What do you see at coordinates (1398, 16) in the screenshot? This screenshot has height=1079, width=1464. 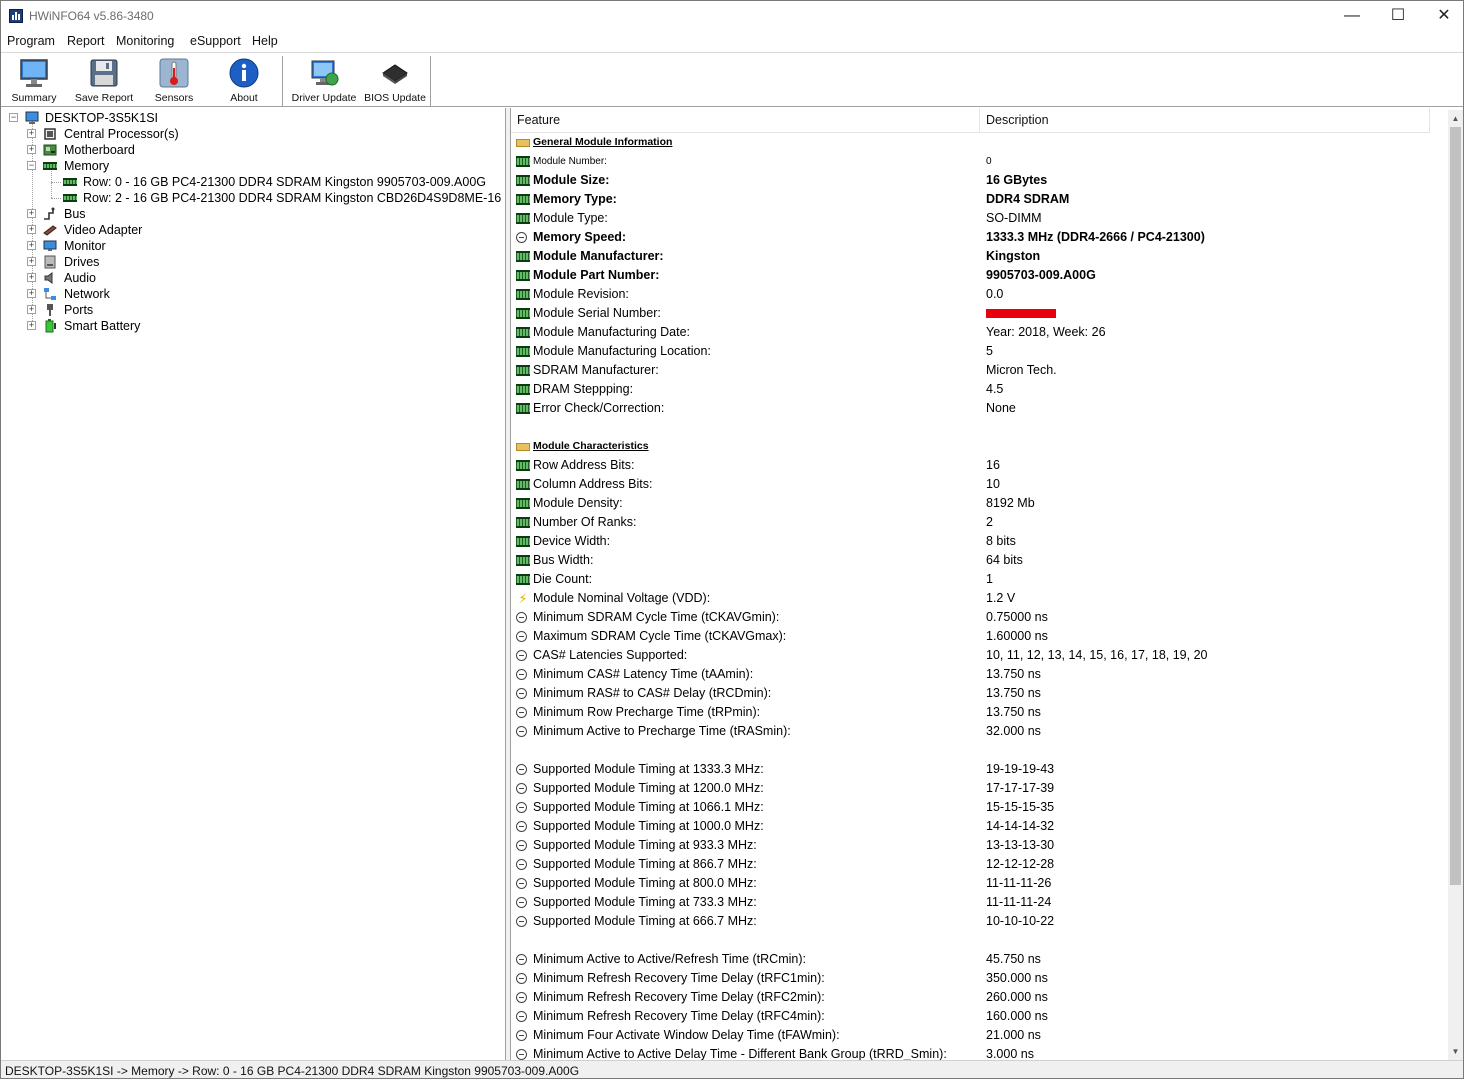 I see `maximize-button: ☐` at bounding box center [1398, 16].